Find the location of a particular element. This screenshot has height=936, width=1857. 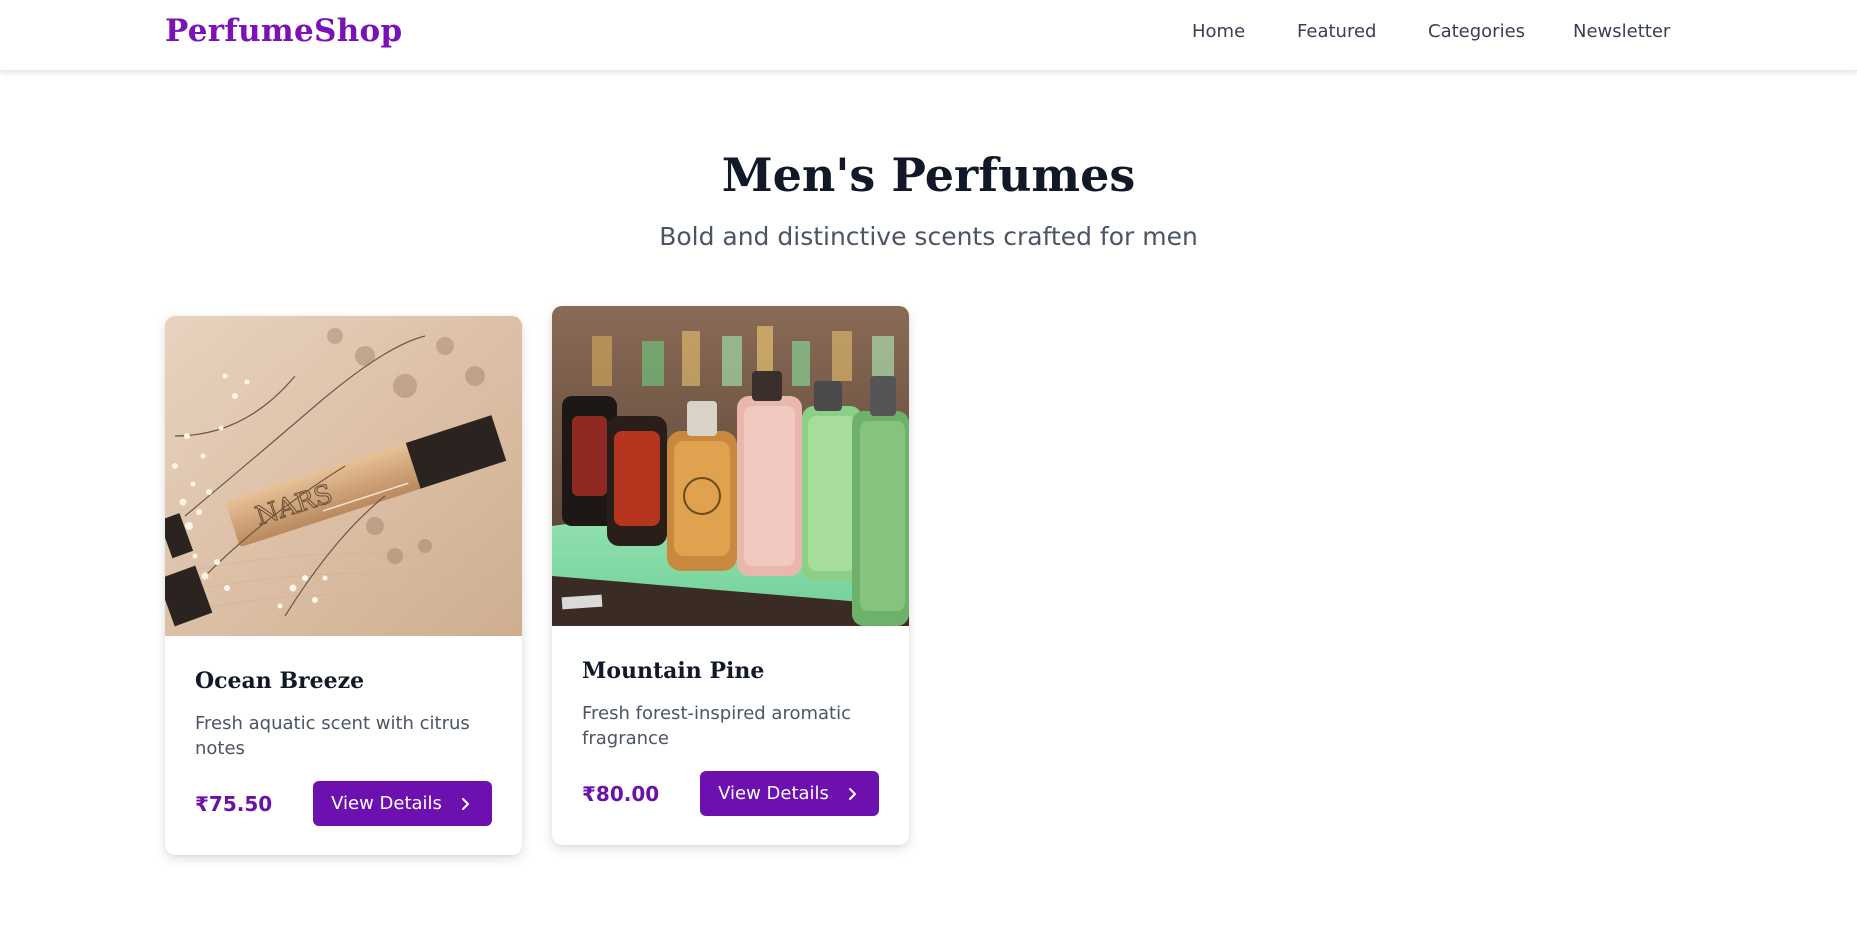

main-nav: Home Featured Categories Newsletter is located at coordinates (928, 36).